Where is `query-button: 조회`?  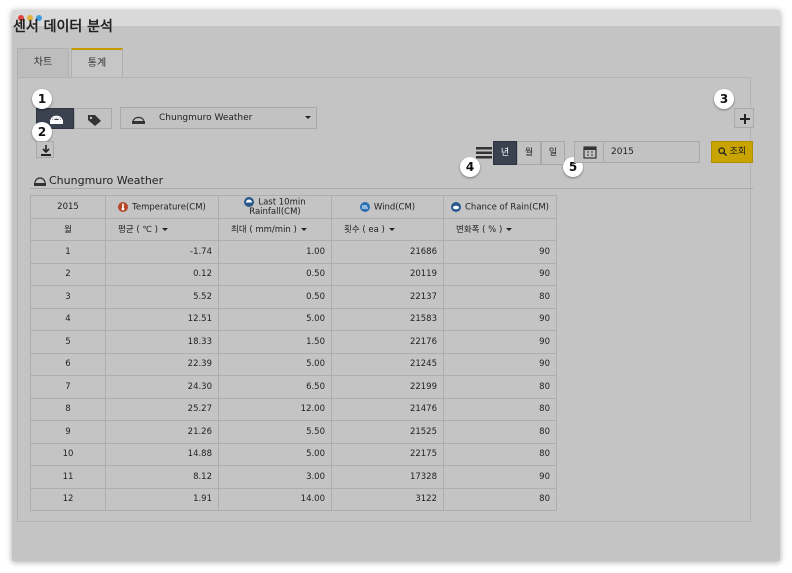 query-button: 조회 is located at coordinates (732, 152).